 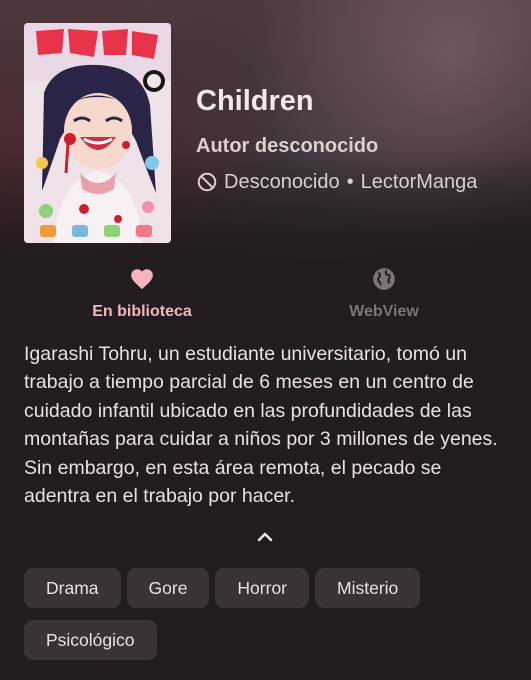 What do you see at coordinates (356, 182) in the screenshot?
I see `status-row: Desconocido • LectorManga` at bounding box center [356, 182].